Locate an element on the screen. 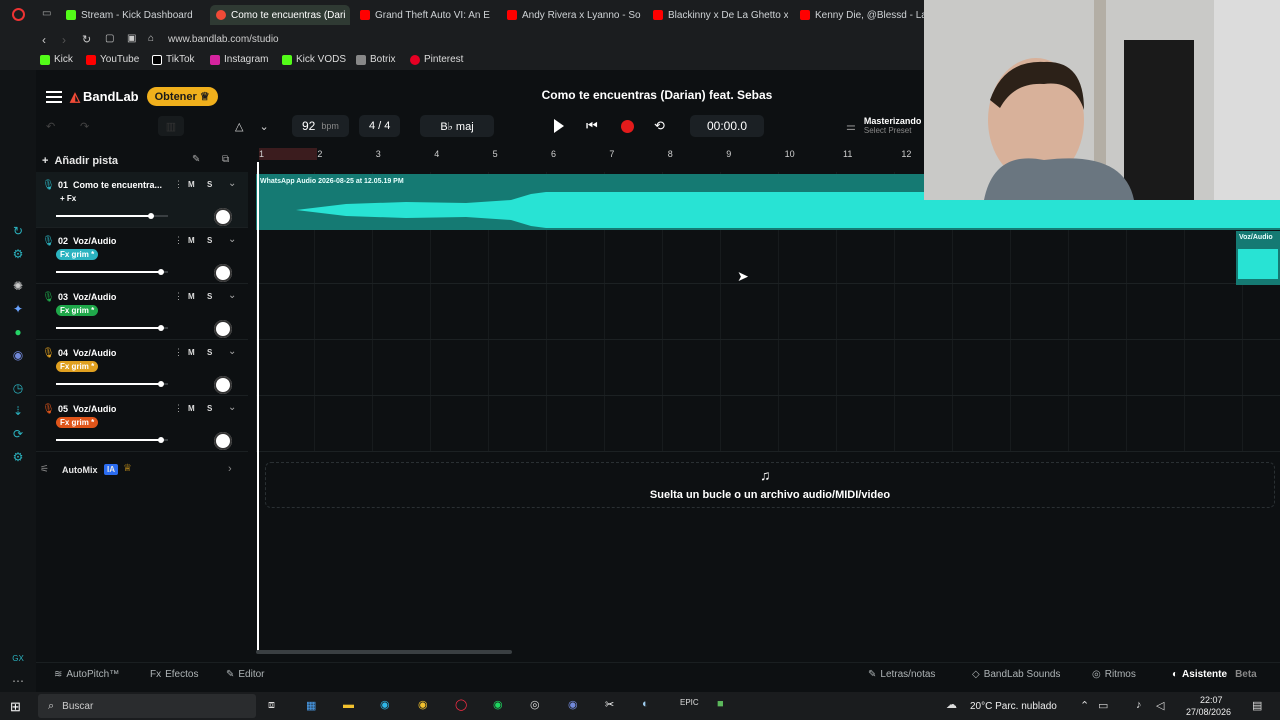  gx-icon: GX is located at coordinates (18, 659).